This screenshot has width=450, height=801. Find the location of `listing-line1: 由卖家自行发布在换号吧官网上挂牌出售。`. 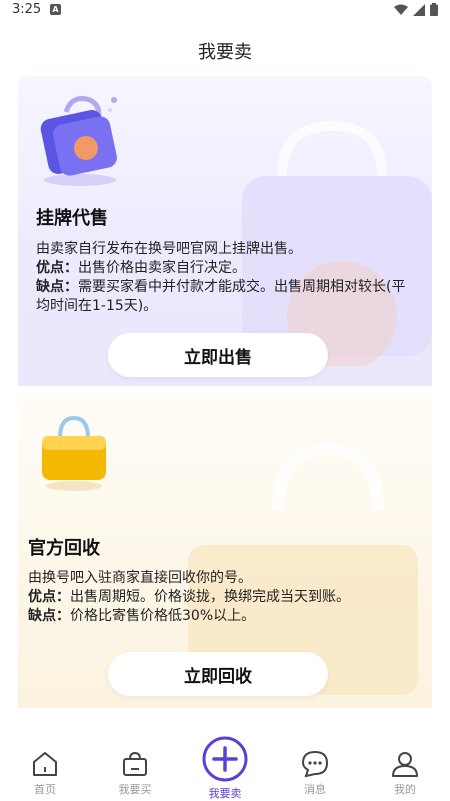

listing-line1: 由卖家自行发布在换号吧官网上挂牌出售。 is located at coordinates (169, 249).